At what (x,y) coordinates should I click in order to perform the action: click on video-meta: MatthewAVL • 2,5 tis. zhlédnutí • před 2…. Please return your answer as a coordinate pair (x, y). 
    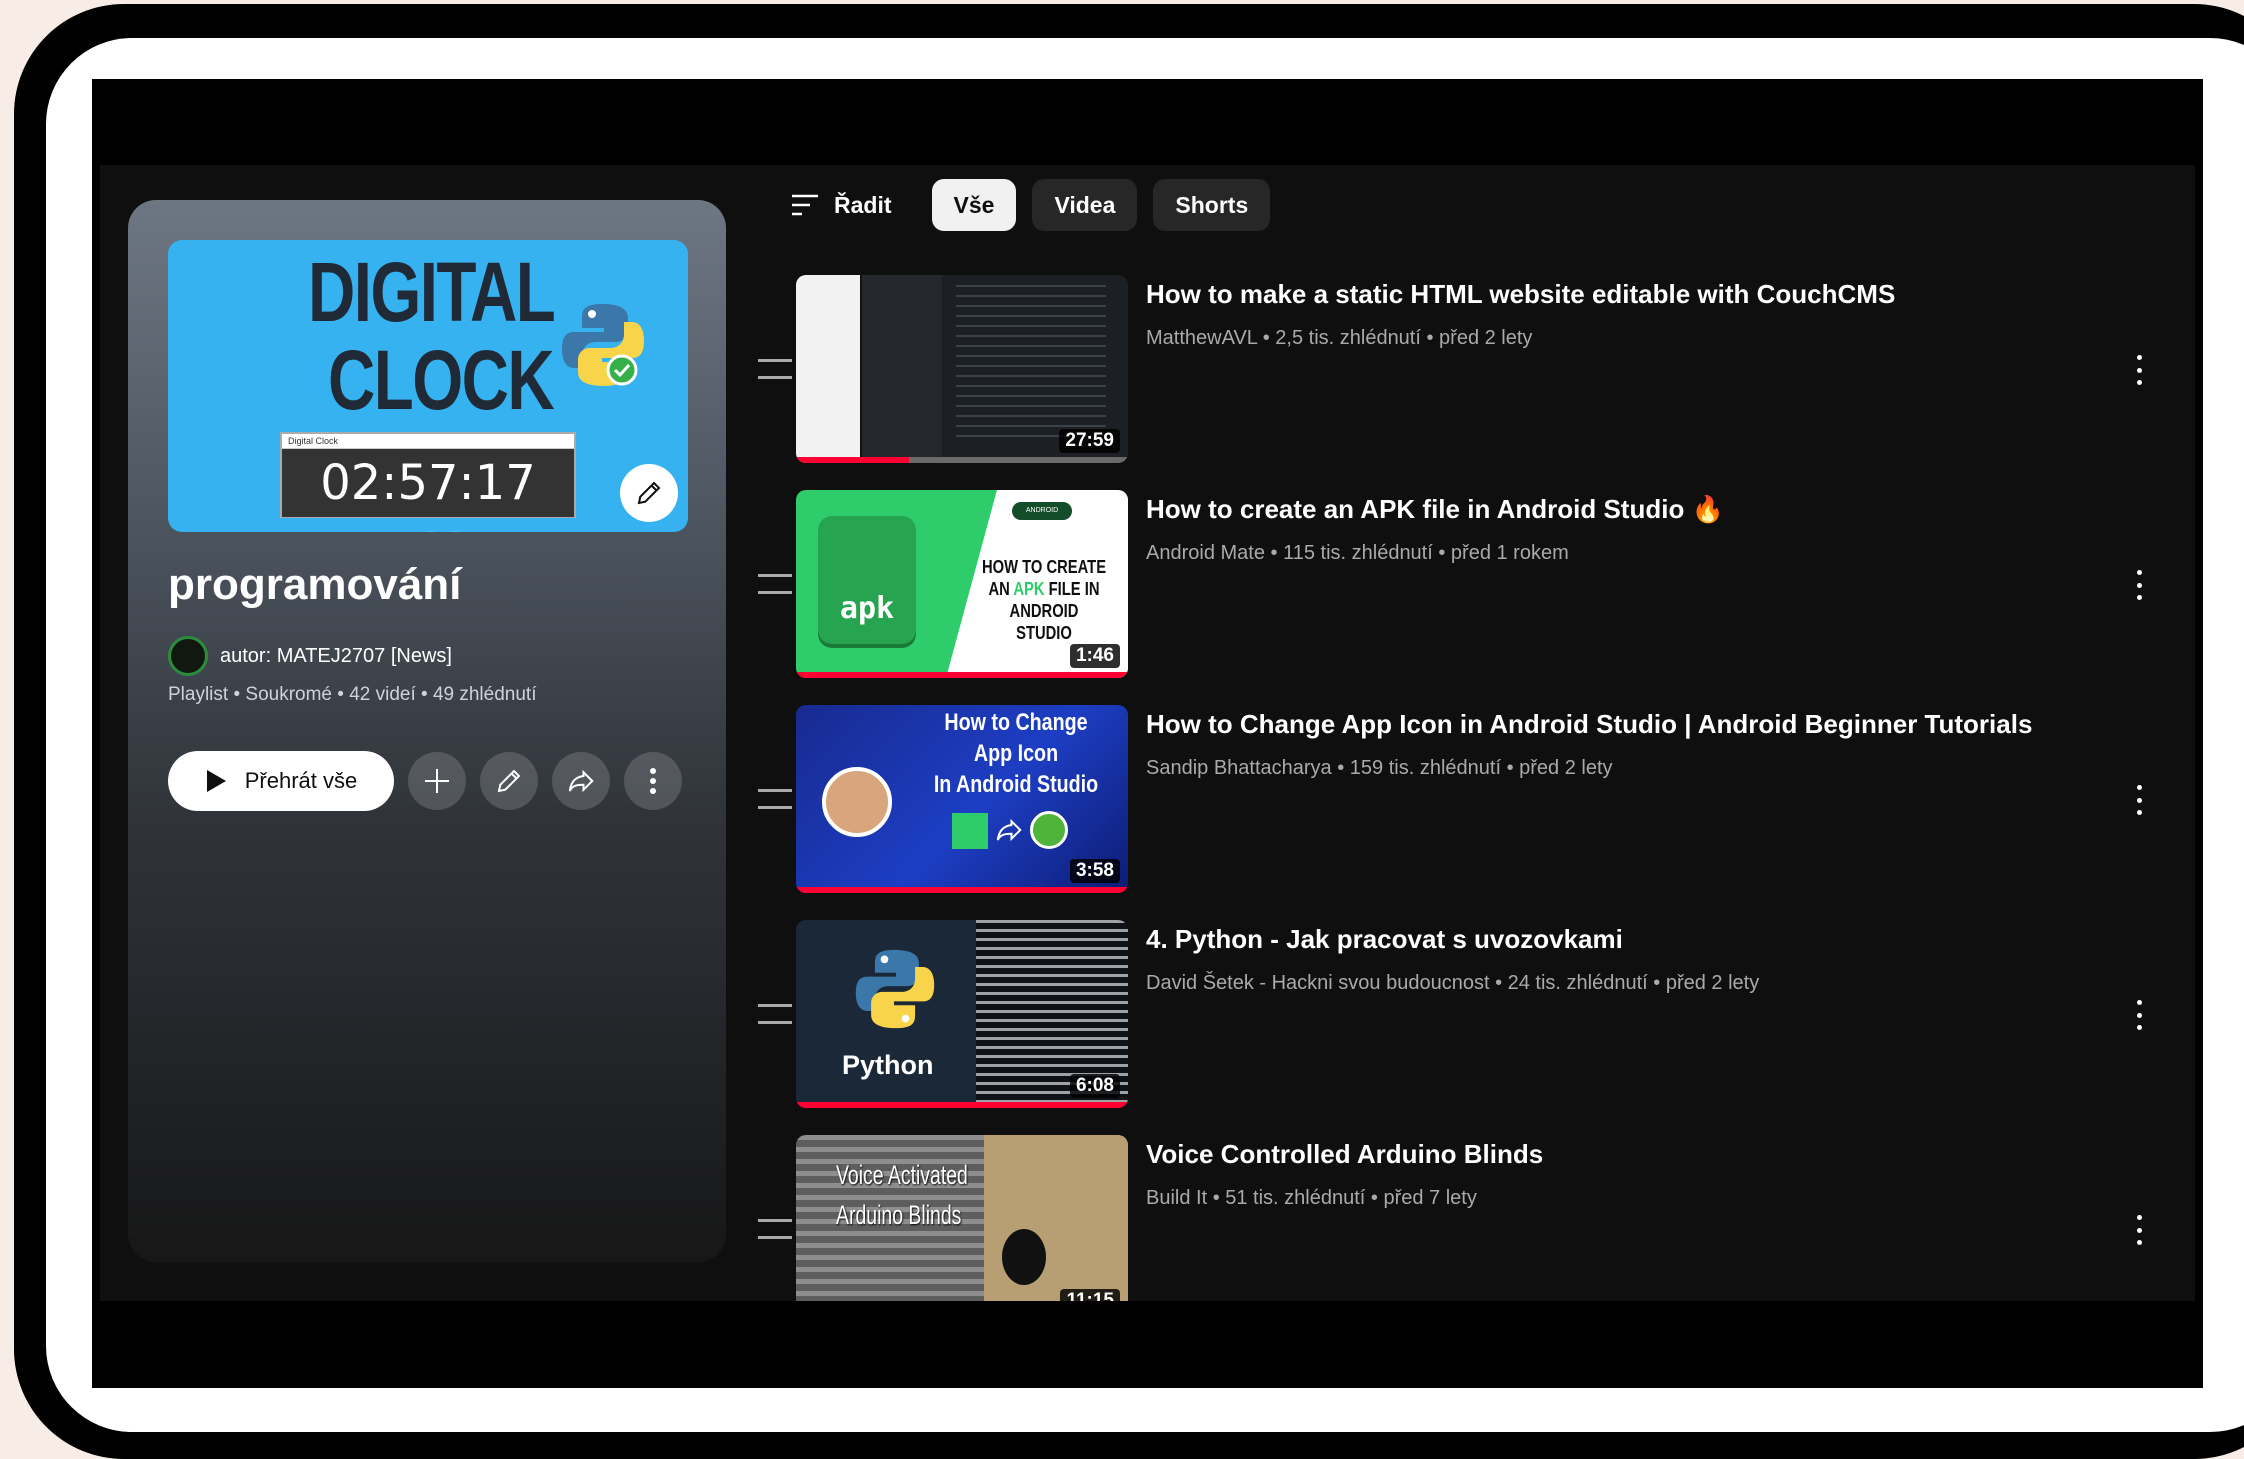
    Looking at the image, I should click on (1339, 338).